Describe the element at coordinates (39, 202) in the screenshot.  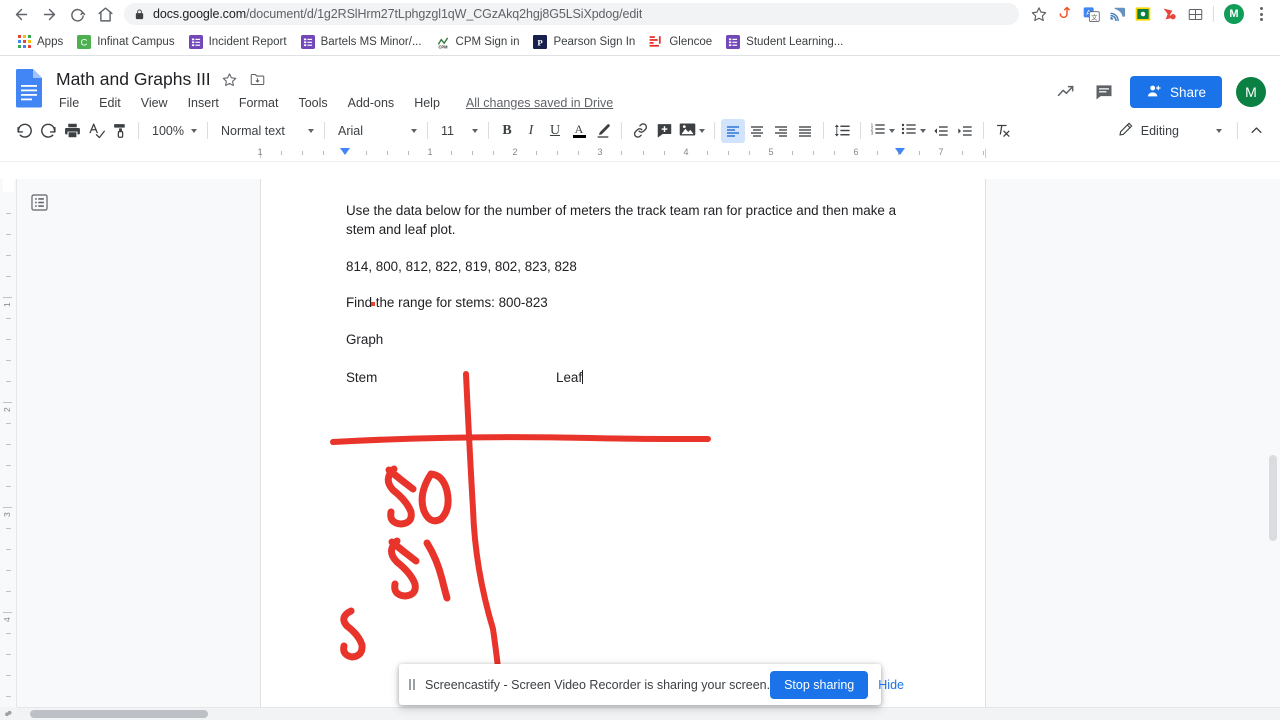
I see `show-document-outline-icon` at that location.